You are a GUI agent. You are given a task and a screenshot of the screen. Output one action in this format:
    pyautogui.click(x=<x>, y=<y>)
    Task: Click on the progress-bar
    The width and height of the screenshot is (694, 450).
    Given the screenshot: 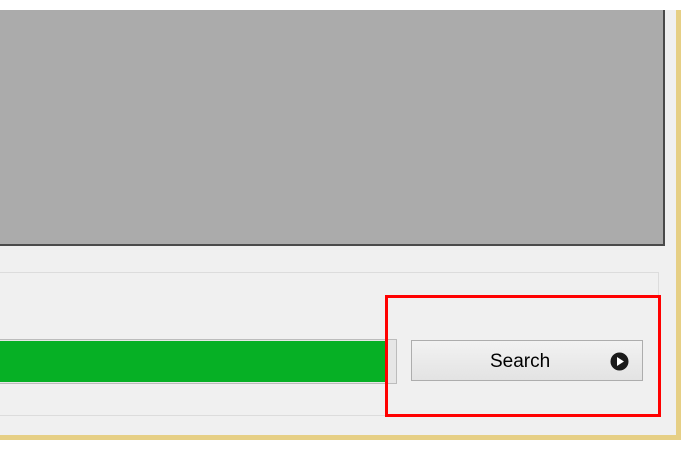 What is the action you would take?
    pyautogui.click(x=198, y=361)
    